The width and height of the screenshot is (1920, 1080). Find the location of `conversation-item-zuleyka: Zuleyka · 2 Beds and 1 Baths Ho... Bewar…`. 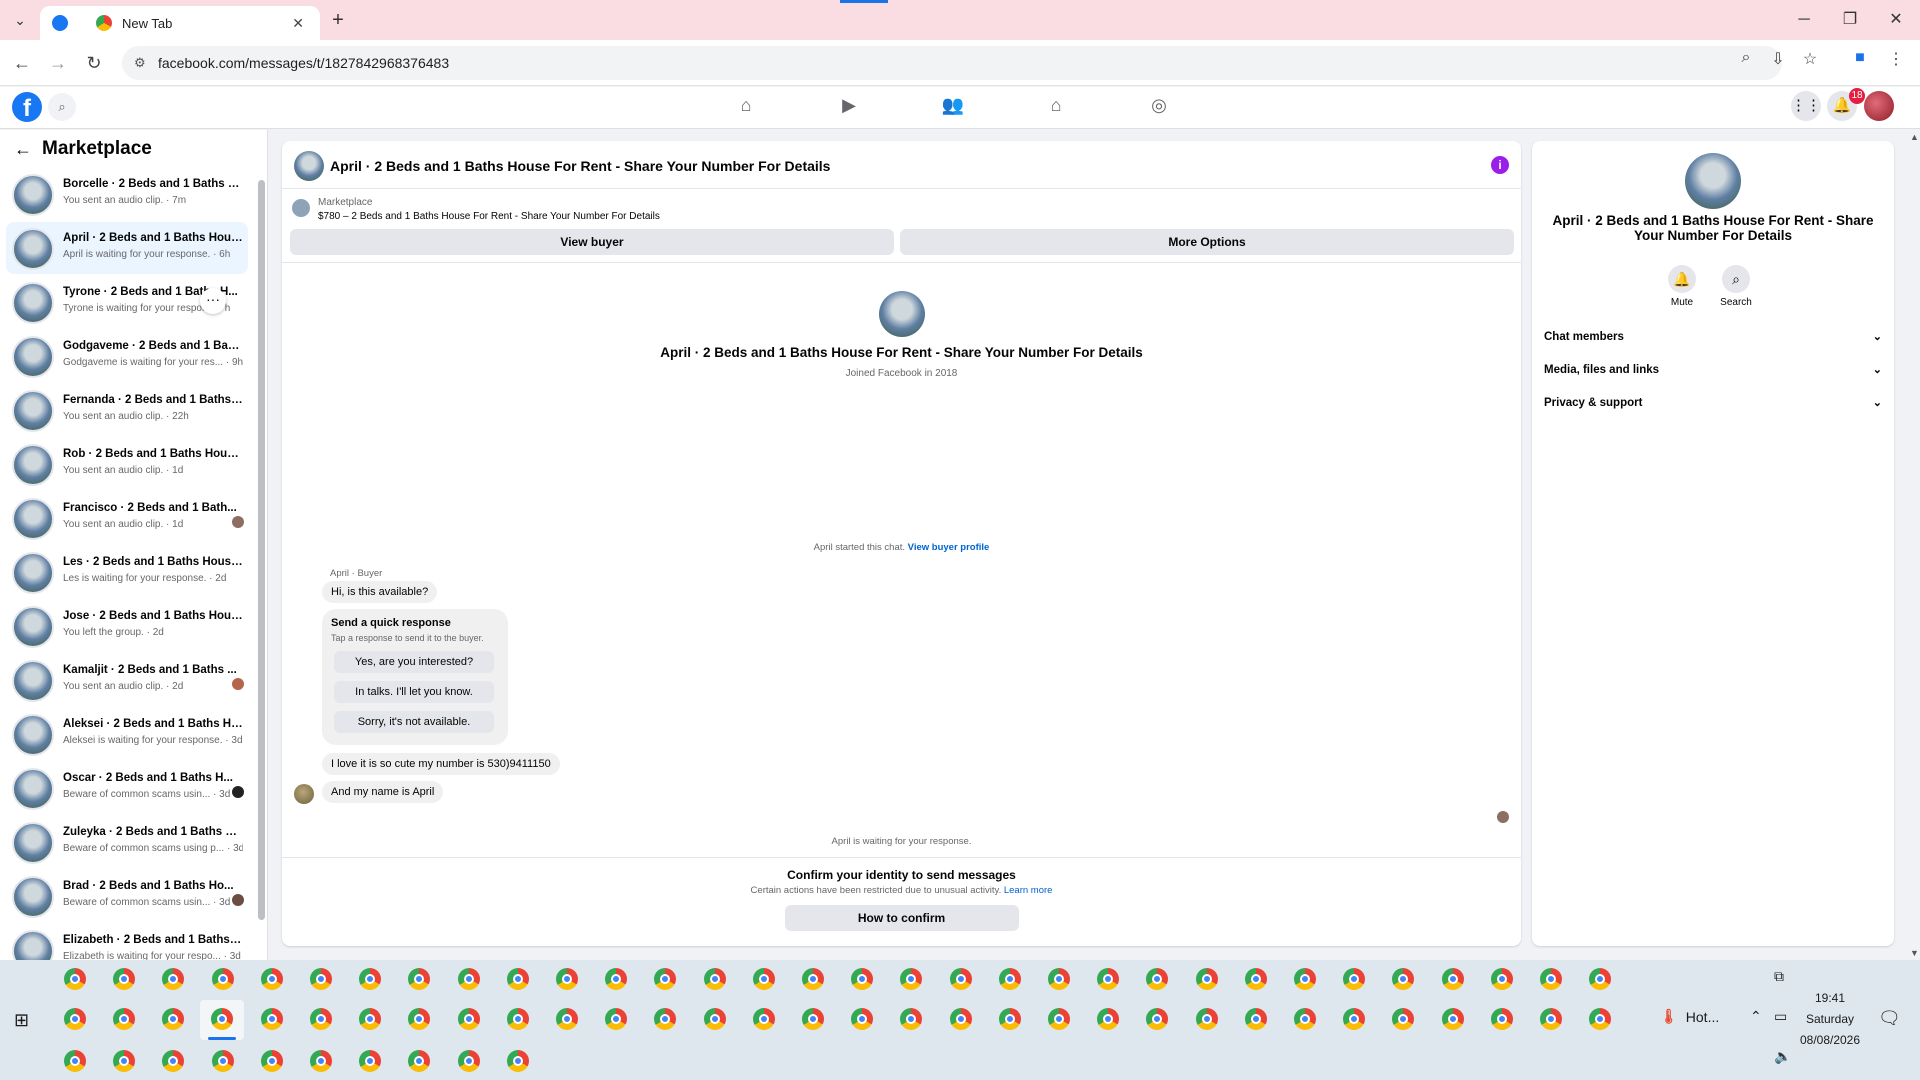

conversation-item-zuleyka: Zuleyka · 2 Beds and 1 Baths Ho... Bewar… is located at coordinates (127, 842).